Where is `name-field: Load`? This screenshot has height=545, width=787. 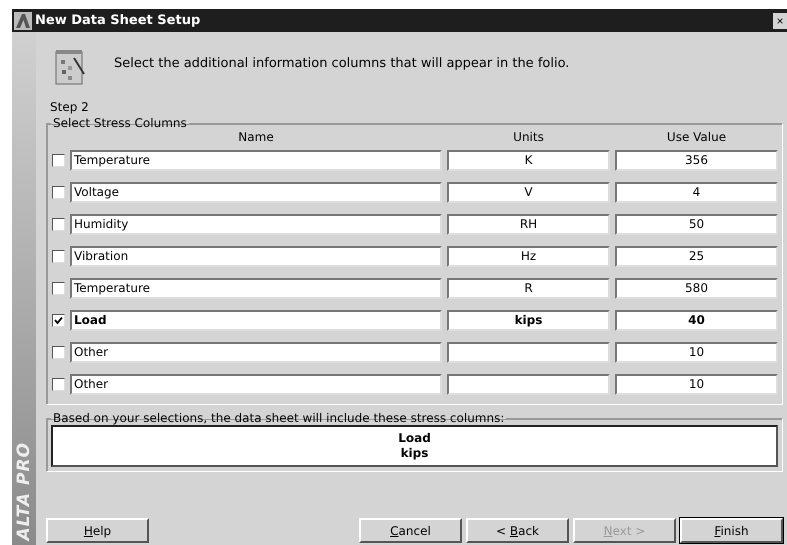 name-field: Load is located at coordinates (256, 320).